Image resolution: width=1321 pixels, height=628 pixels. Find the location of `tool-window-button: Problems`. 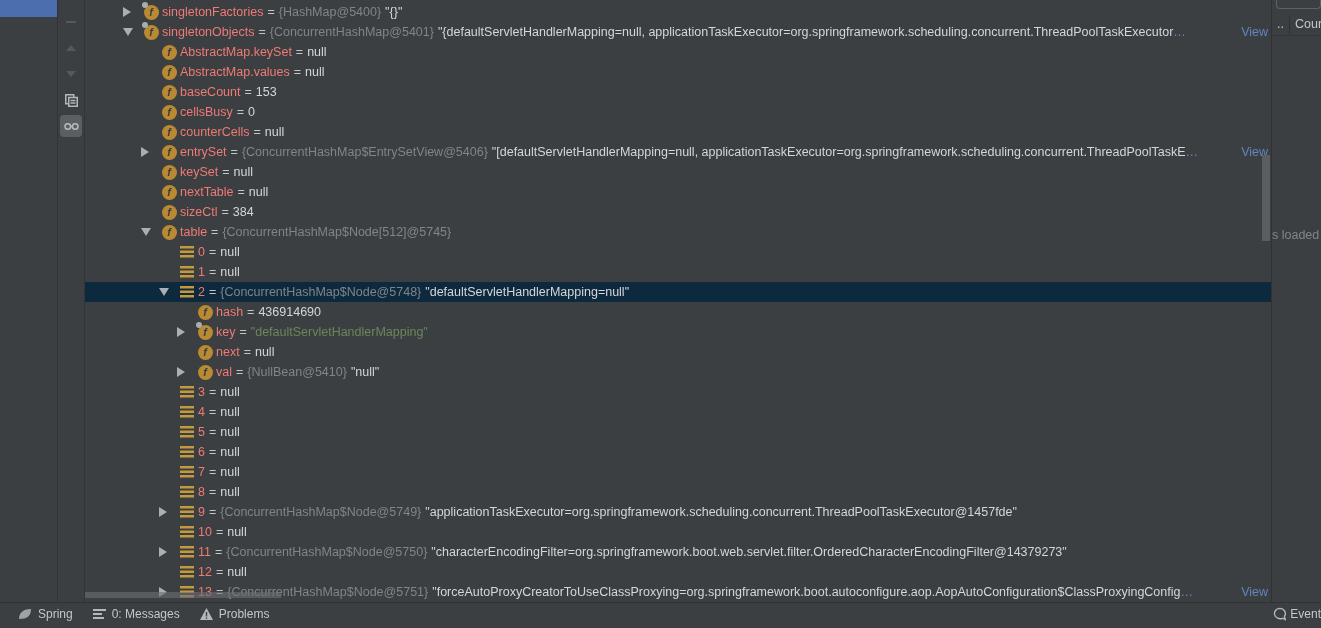

tool-window-button: Problems is located at coordinates (234, 614).